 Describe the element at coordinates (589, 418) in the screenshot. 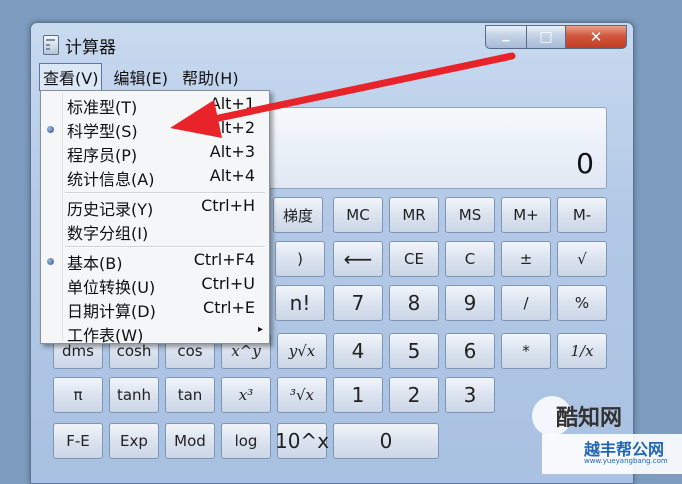

I see `watermark-brand: 酷知网` at that location.